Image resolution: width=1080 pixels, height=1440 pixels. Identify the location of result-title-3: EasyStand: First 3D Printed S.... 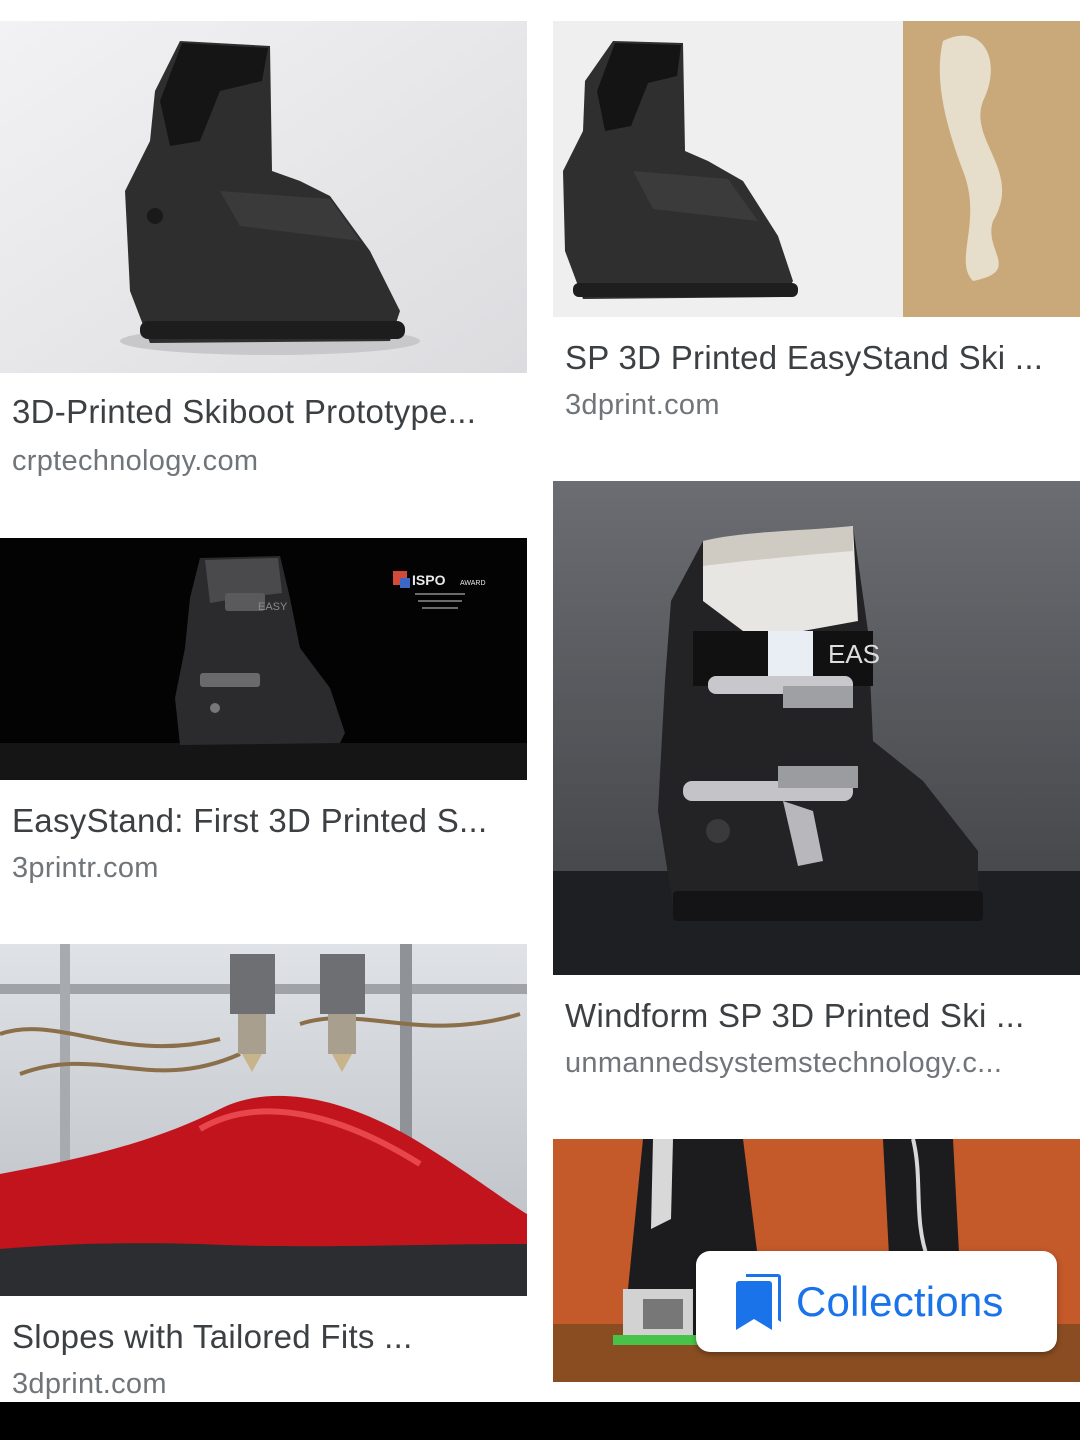
(262, 821).